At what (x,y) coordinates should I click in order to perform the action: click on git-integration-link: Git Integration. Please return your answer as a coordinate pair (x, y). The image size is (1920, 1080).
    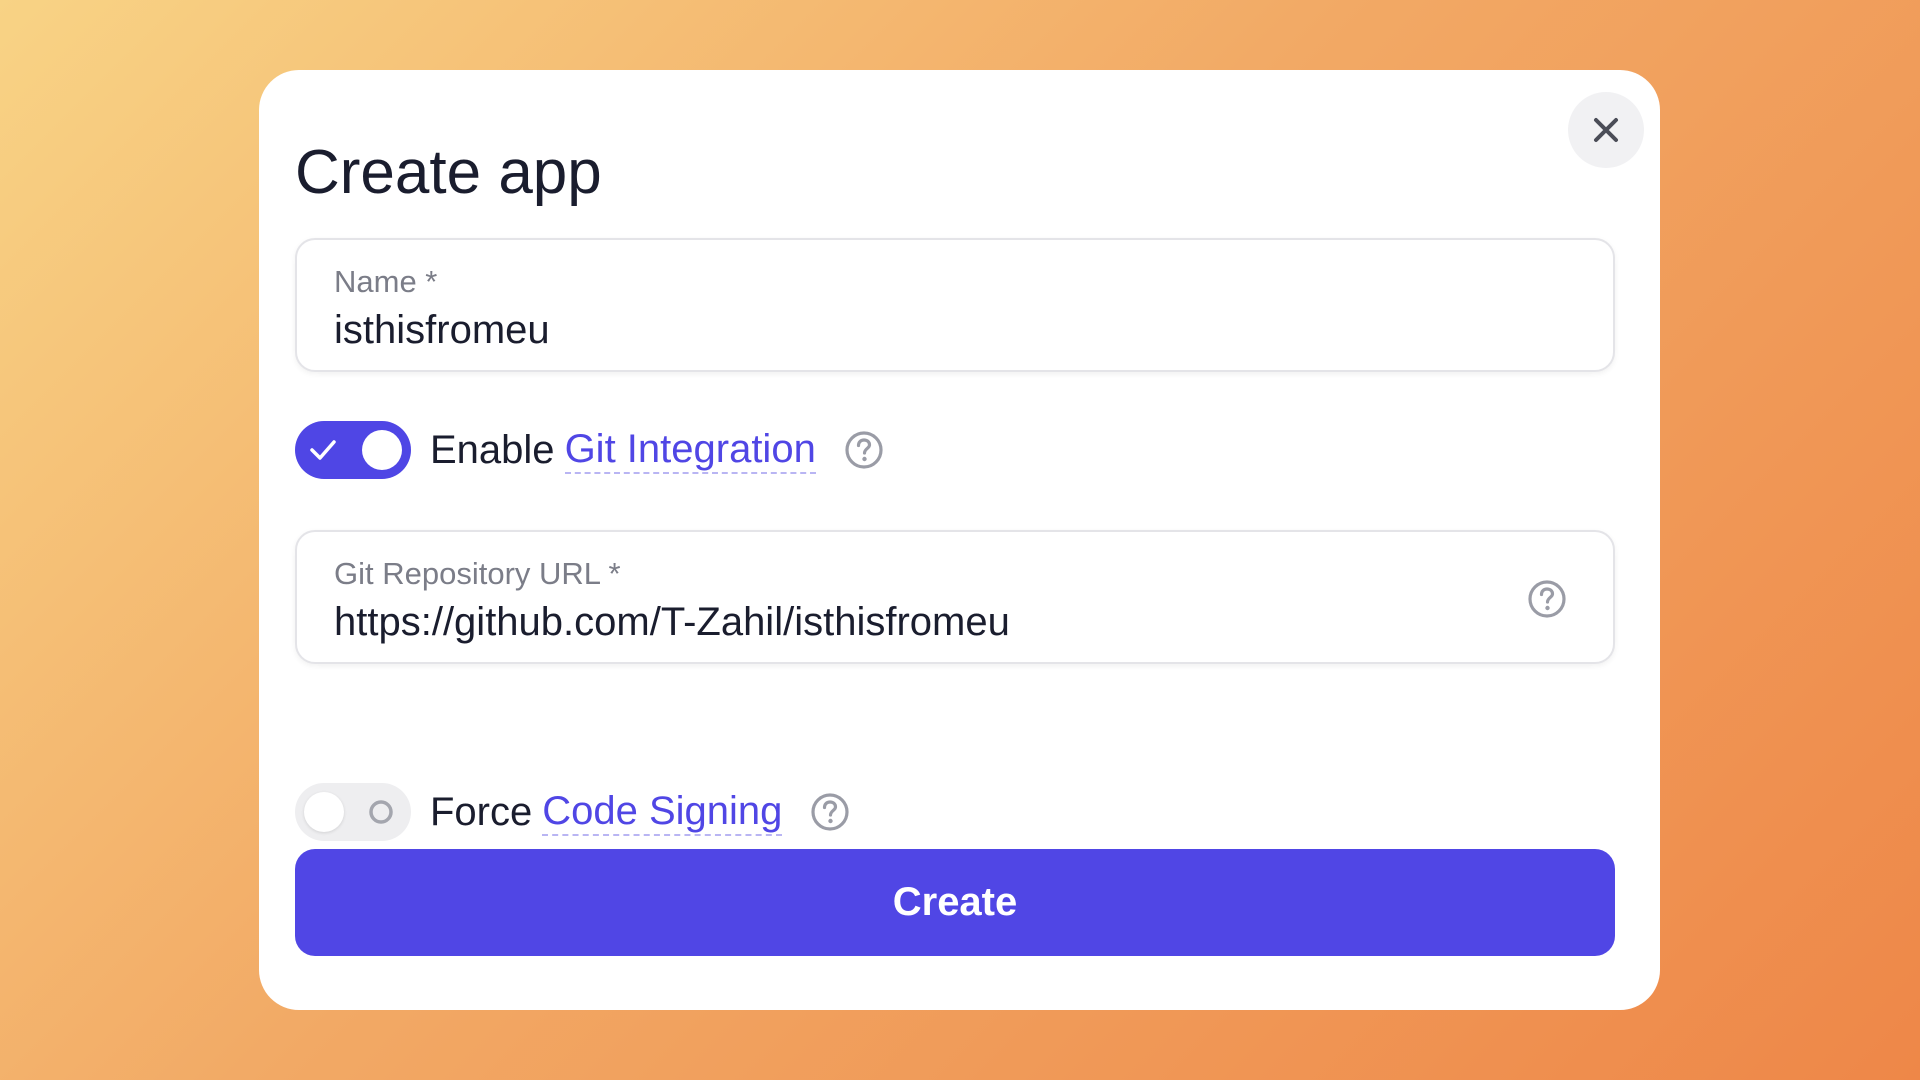
    Looking at the image, I should click on (690, 450).